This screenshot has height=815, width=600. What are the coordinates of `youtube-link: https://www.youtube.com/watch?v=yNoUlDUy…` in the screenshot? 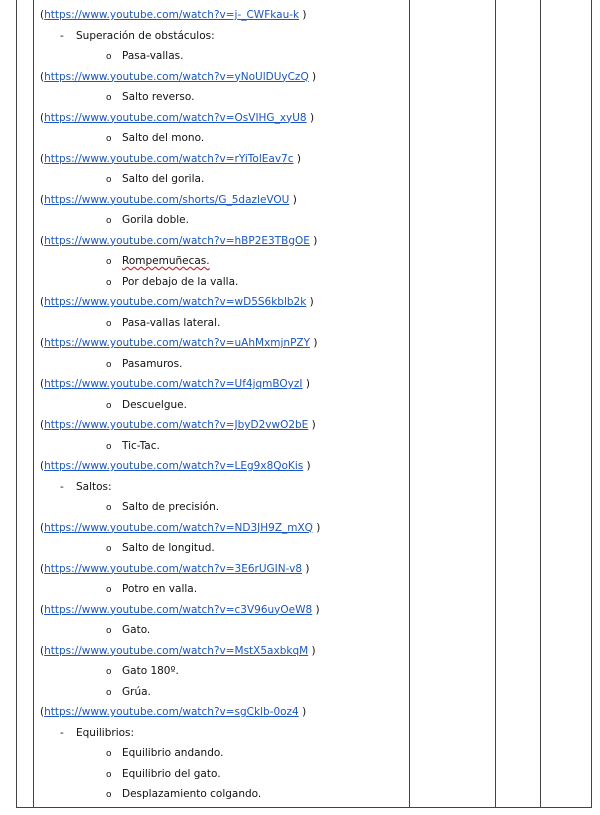 It's located at (176, 77).